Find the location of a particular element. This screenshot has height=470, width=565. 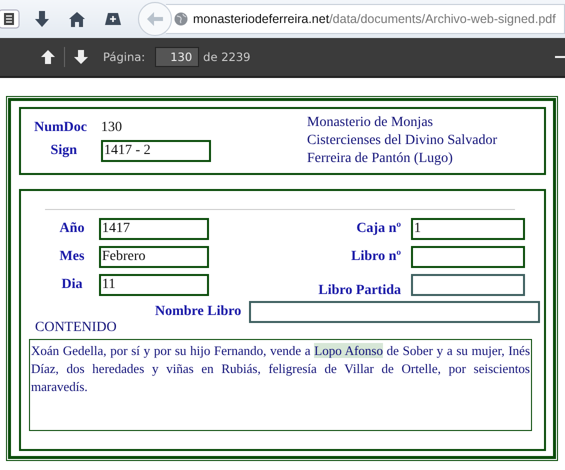

input-field: 11 is located at coordinates (154, 285).